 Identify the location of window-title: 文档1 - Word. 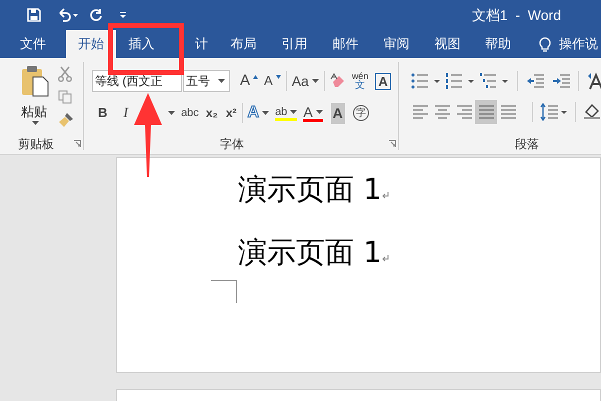
(516, 15).